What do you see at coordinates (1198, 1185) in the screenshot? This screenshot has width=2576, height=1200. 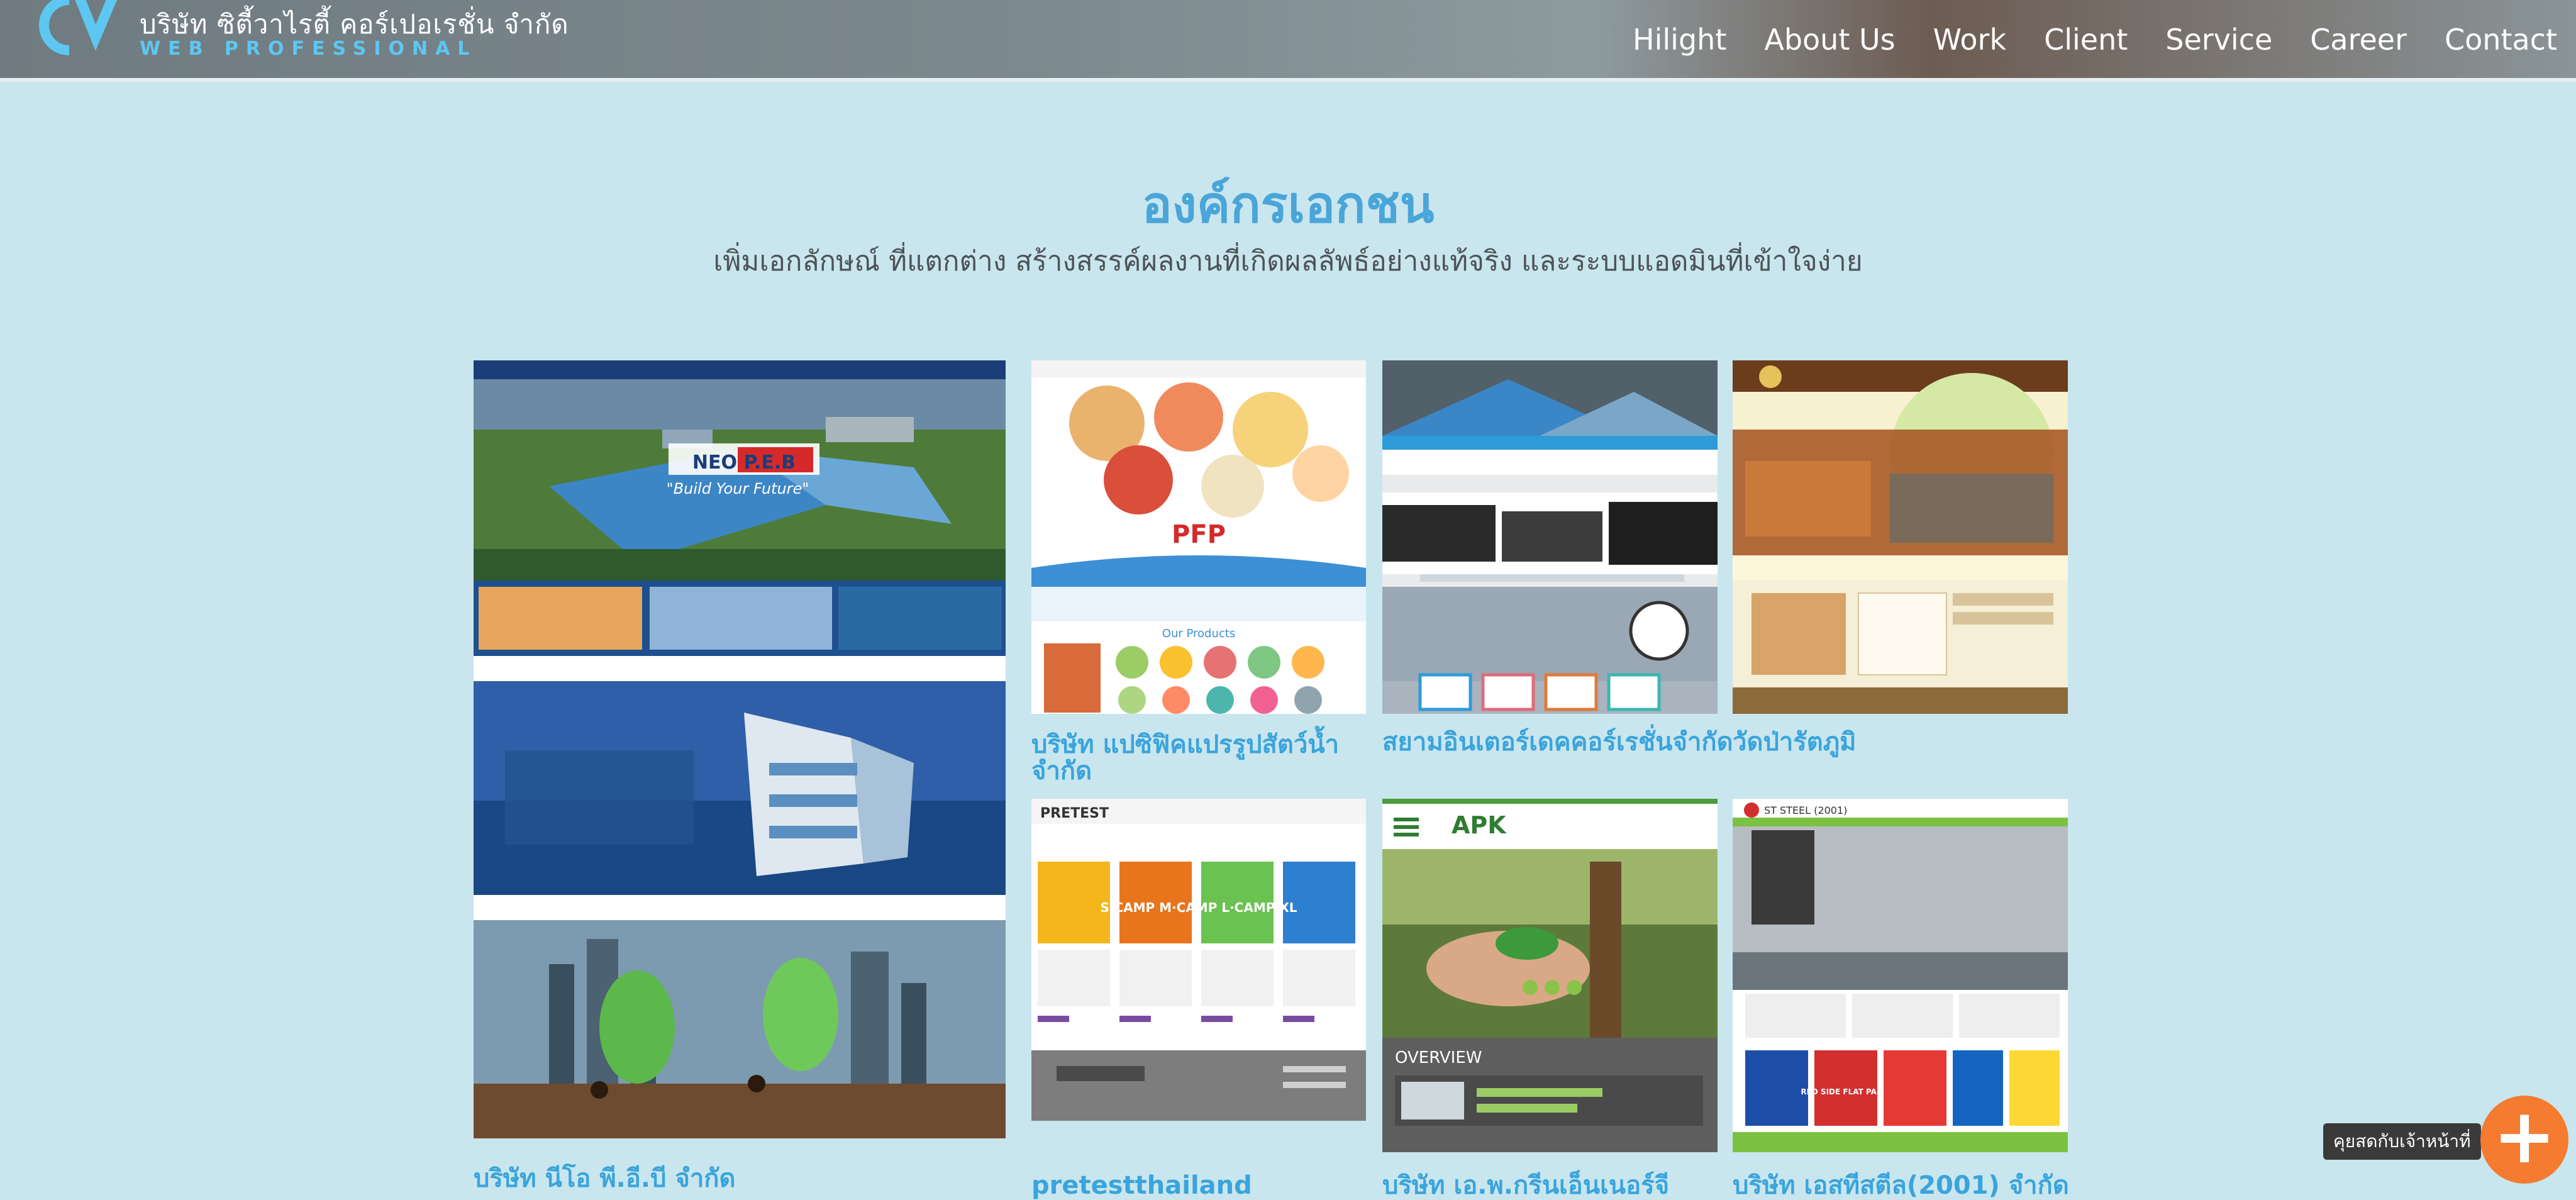 I see `portfolio-title: pretestthailand` at bounding box center [1198, 1185].